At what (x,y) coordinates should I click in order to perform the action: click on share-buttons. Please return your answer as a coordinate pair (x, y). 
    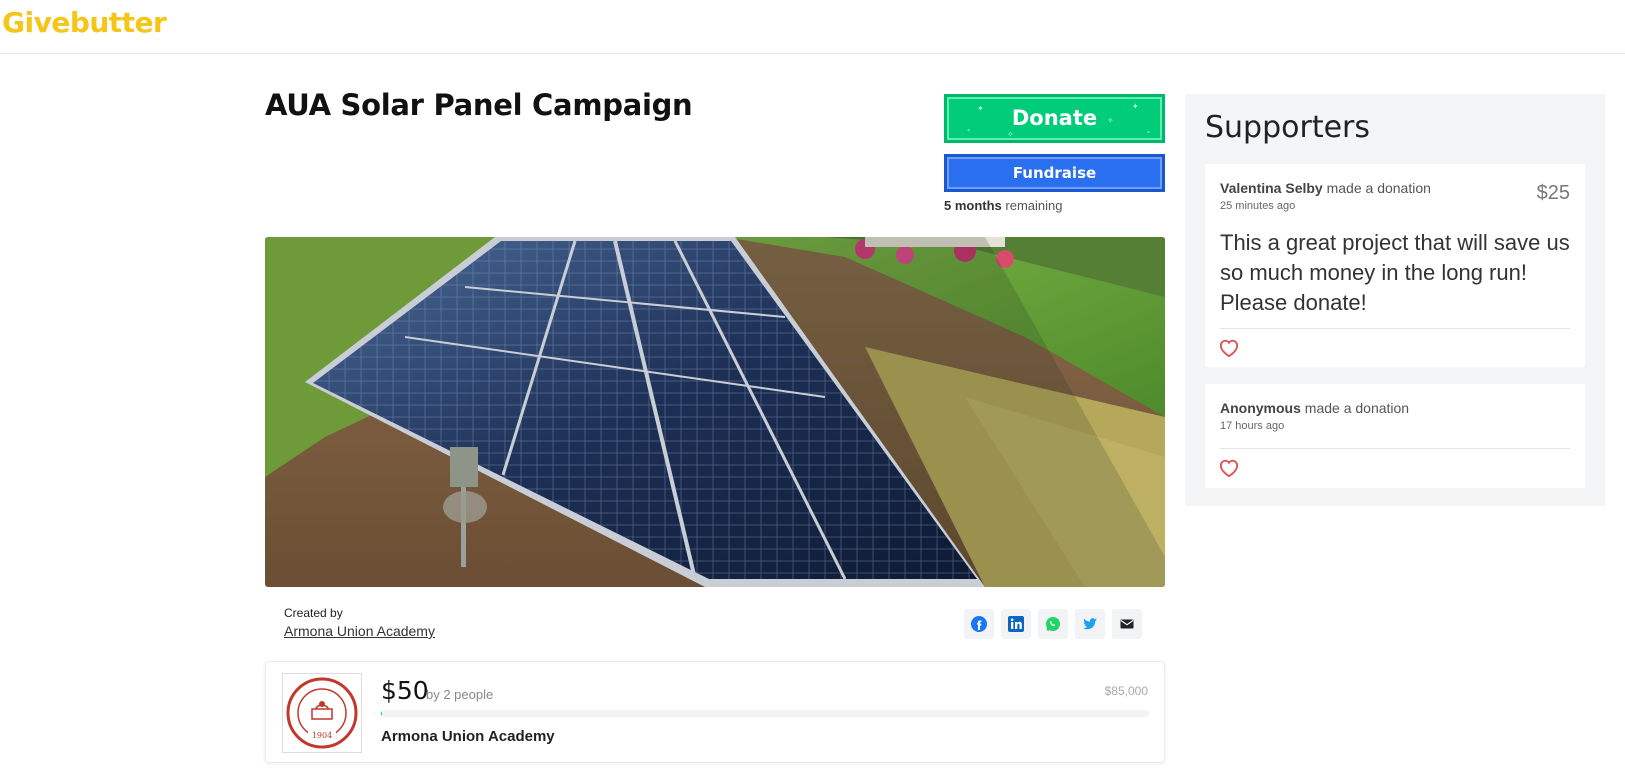
    Looking at the image, I should click on (1053, 624).